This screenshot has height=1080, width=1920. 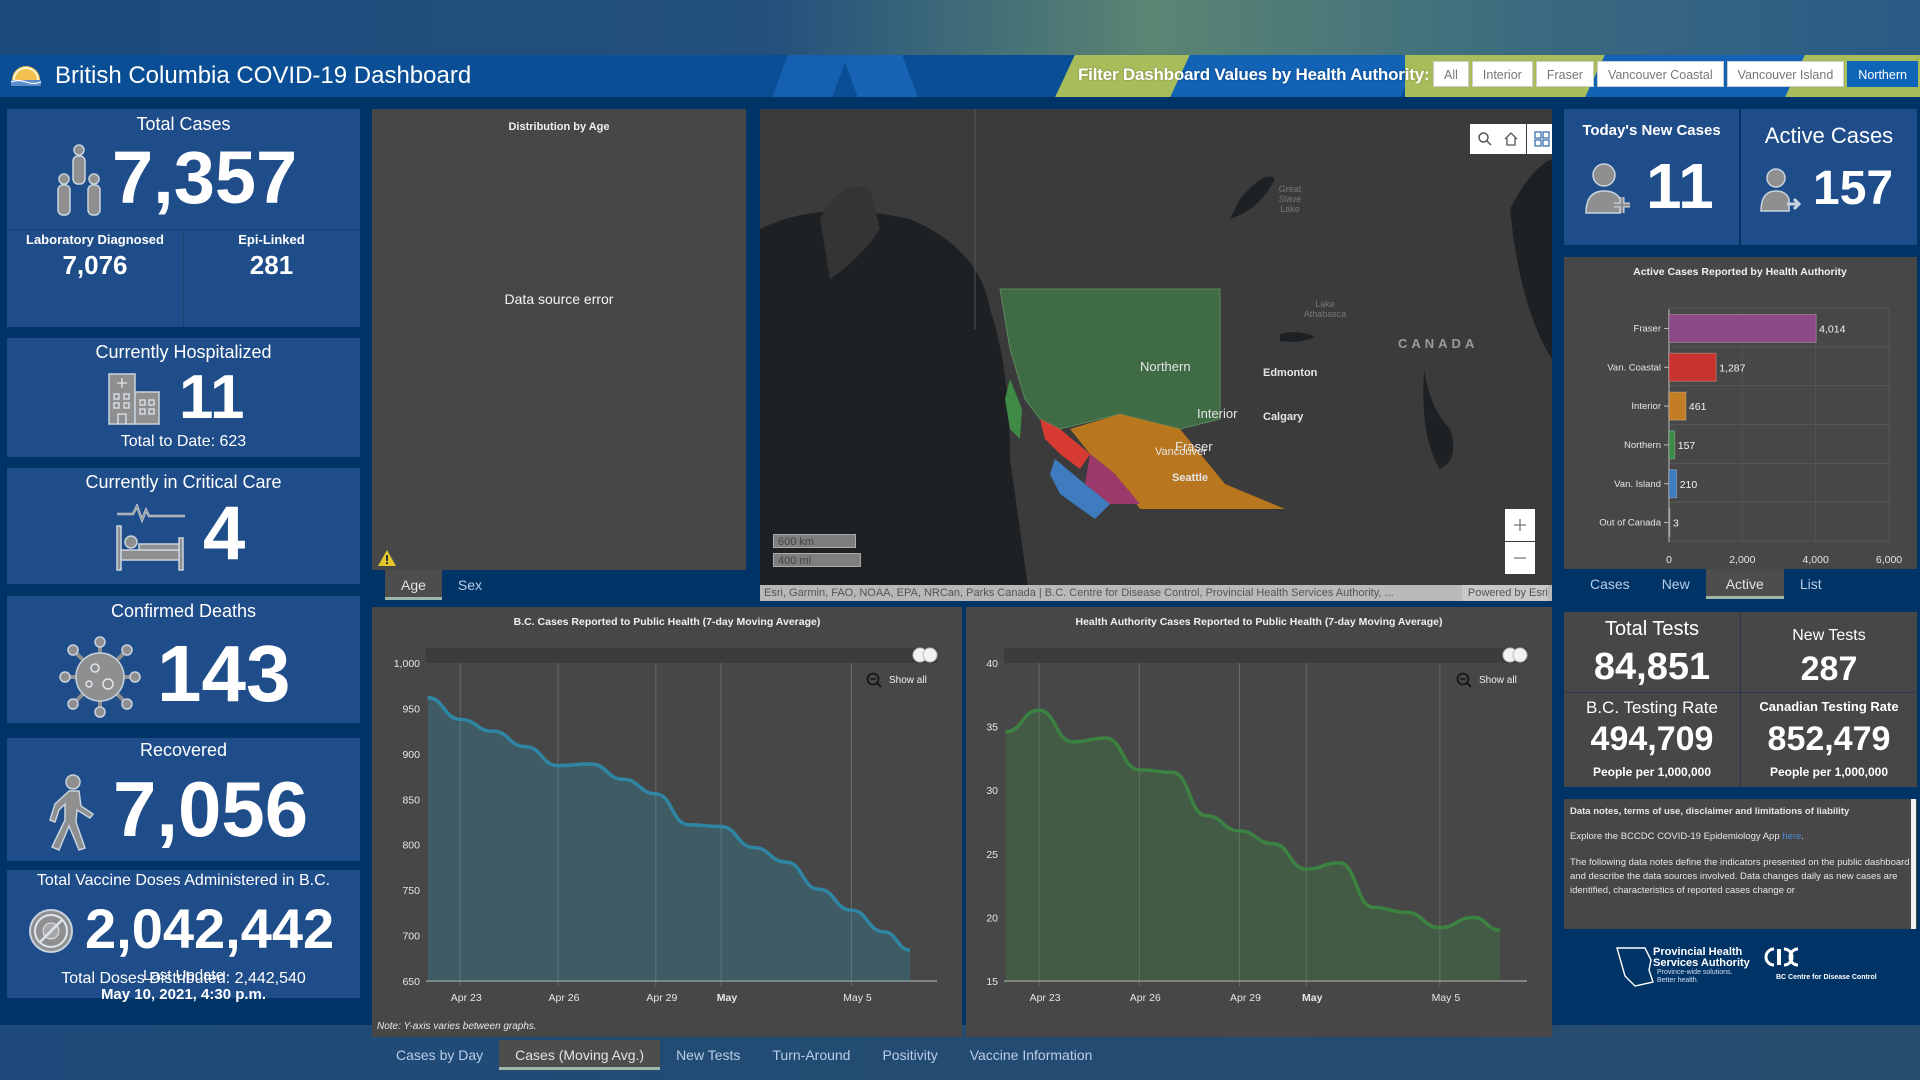 I want to click on window-background-top, so click(x=960, y=27).